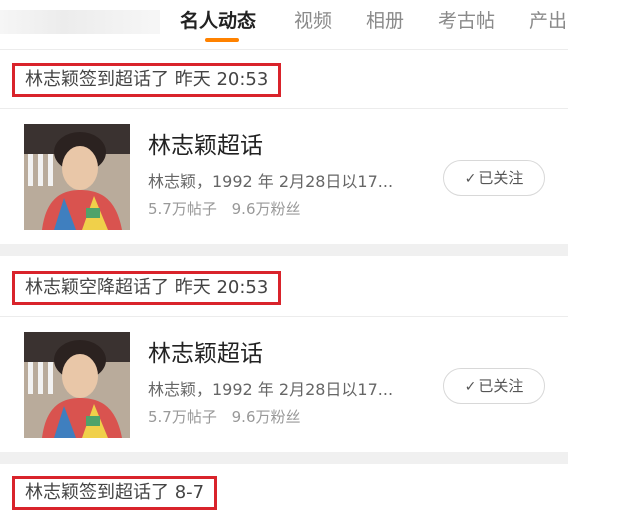 The height and width of the screenshot is (527, 620). I want to click on tab-videos: 视频, so click(313, 19).